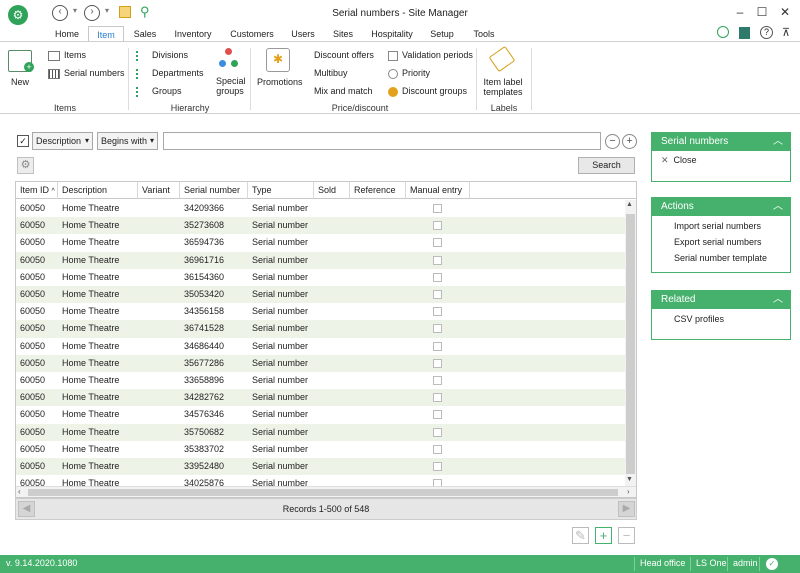 Image resolution: width=800 pixels, height=573 pixels. I want to click on panel-header: Serial numbers ︿, so click(721, 142).